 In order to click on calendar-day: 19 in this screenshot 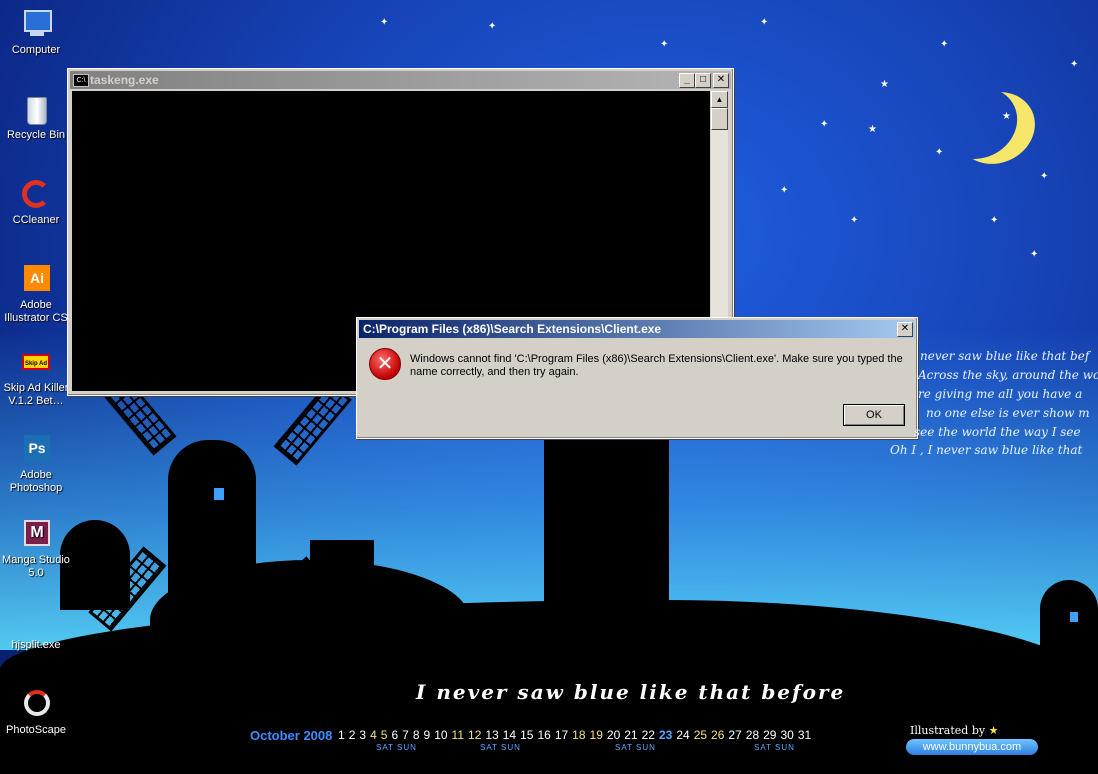, I will do `click(596, 735)`.